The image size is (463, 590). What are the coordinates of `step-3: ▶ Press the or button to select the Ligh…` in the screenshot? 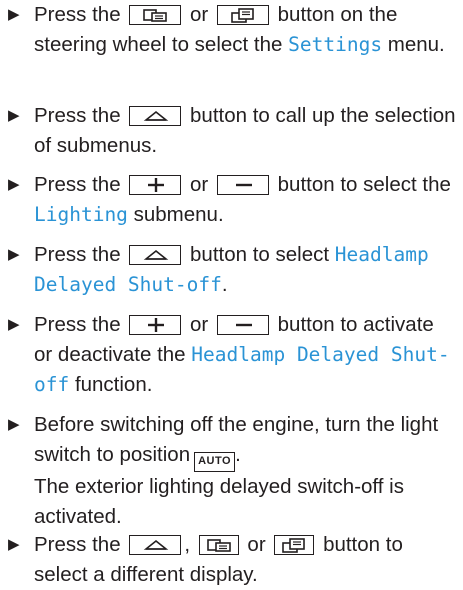 It's located at (232, 200).